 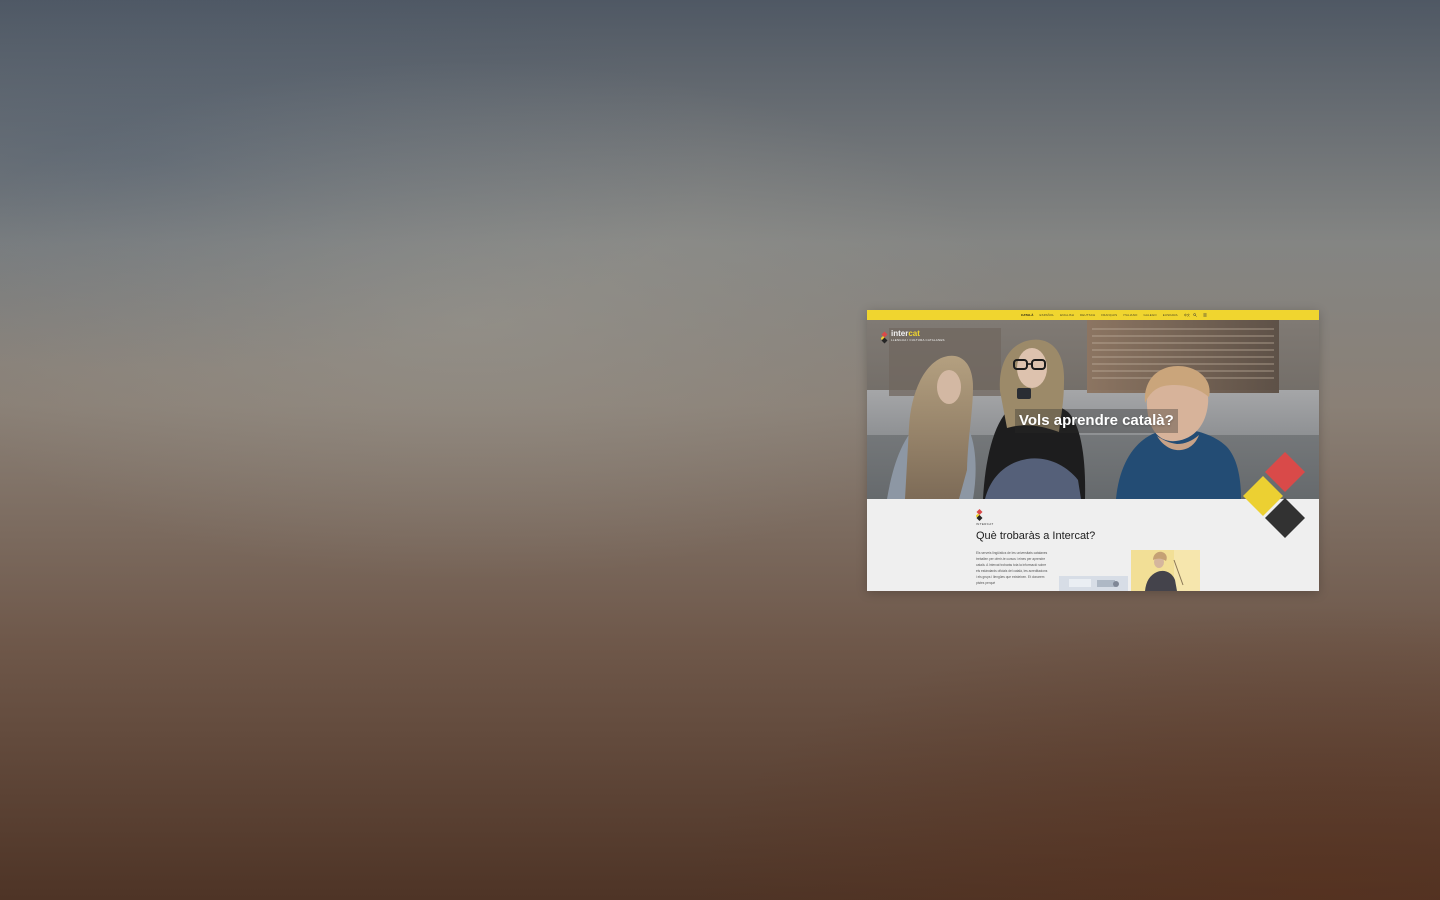 I want to click on language-link-italiano: ITALIANO, so click(x=1130, y=315).